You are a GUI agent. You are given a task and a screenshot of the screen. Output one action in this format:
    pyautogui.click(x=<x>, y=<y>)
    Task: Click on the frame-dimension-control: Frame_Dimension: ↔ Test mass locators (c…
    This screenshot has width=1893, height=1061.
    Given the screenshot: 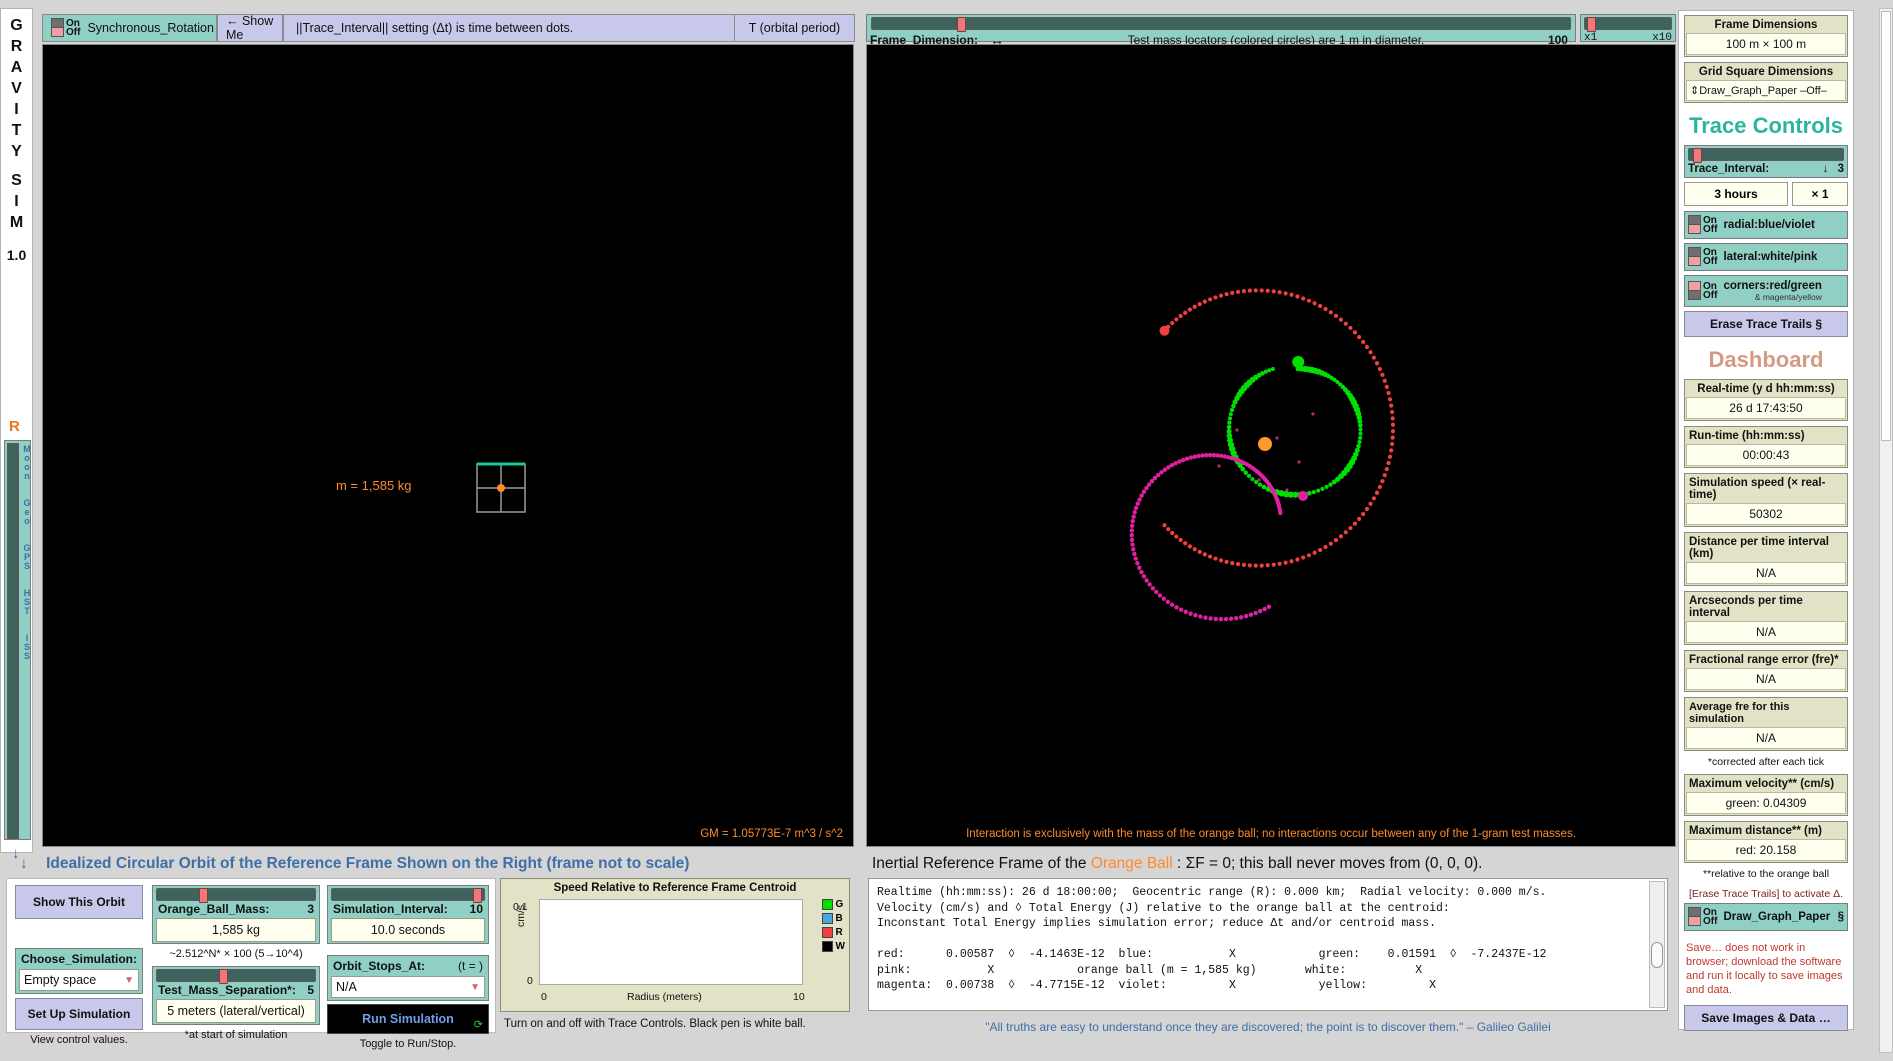 What is the action you would take?
    pyautogui.click(x=1221, y=31)
    